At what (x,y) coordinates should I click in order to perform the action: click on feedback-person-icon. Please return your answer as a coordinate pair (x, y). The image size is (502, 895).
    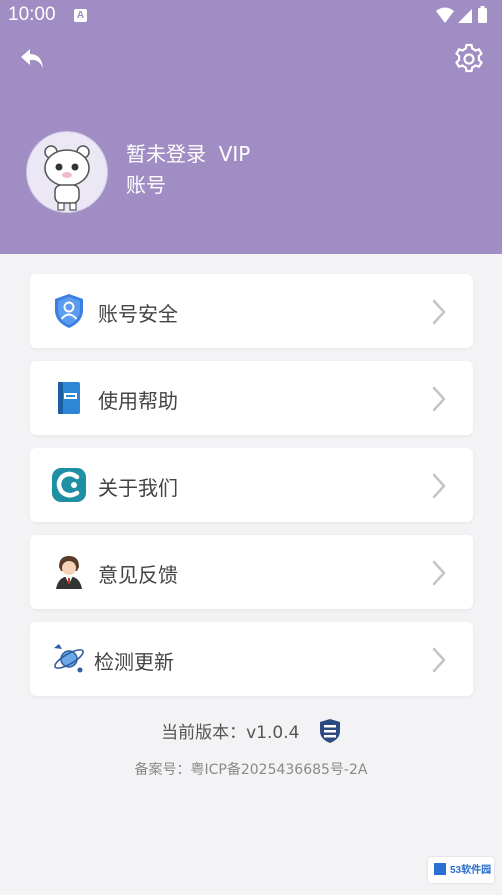
    Looking at the image, I should click on (69, 572).